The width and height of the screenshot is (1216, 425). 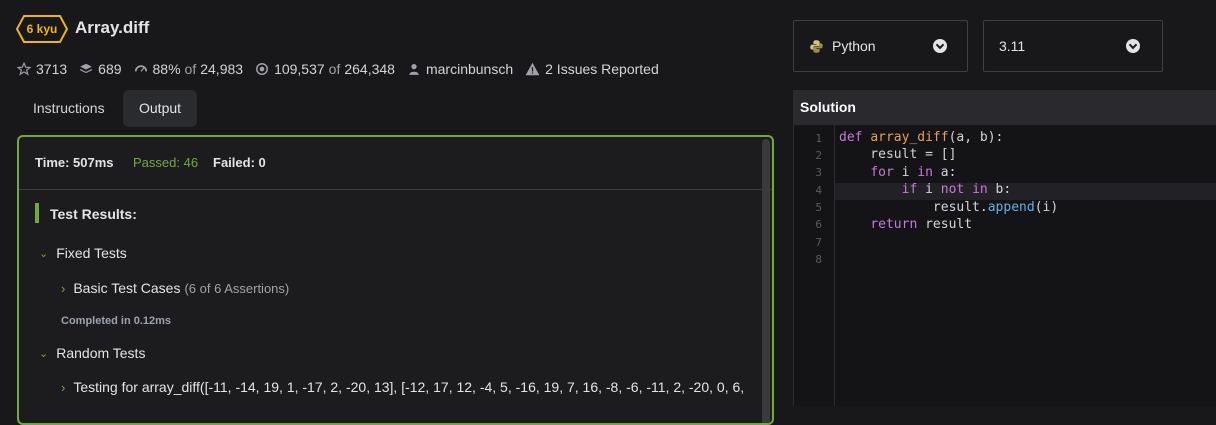 I want to click on line-number: 3, so click(x=818, y=172).